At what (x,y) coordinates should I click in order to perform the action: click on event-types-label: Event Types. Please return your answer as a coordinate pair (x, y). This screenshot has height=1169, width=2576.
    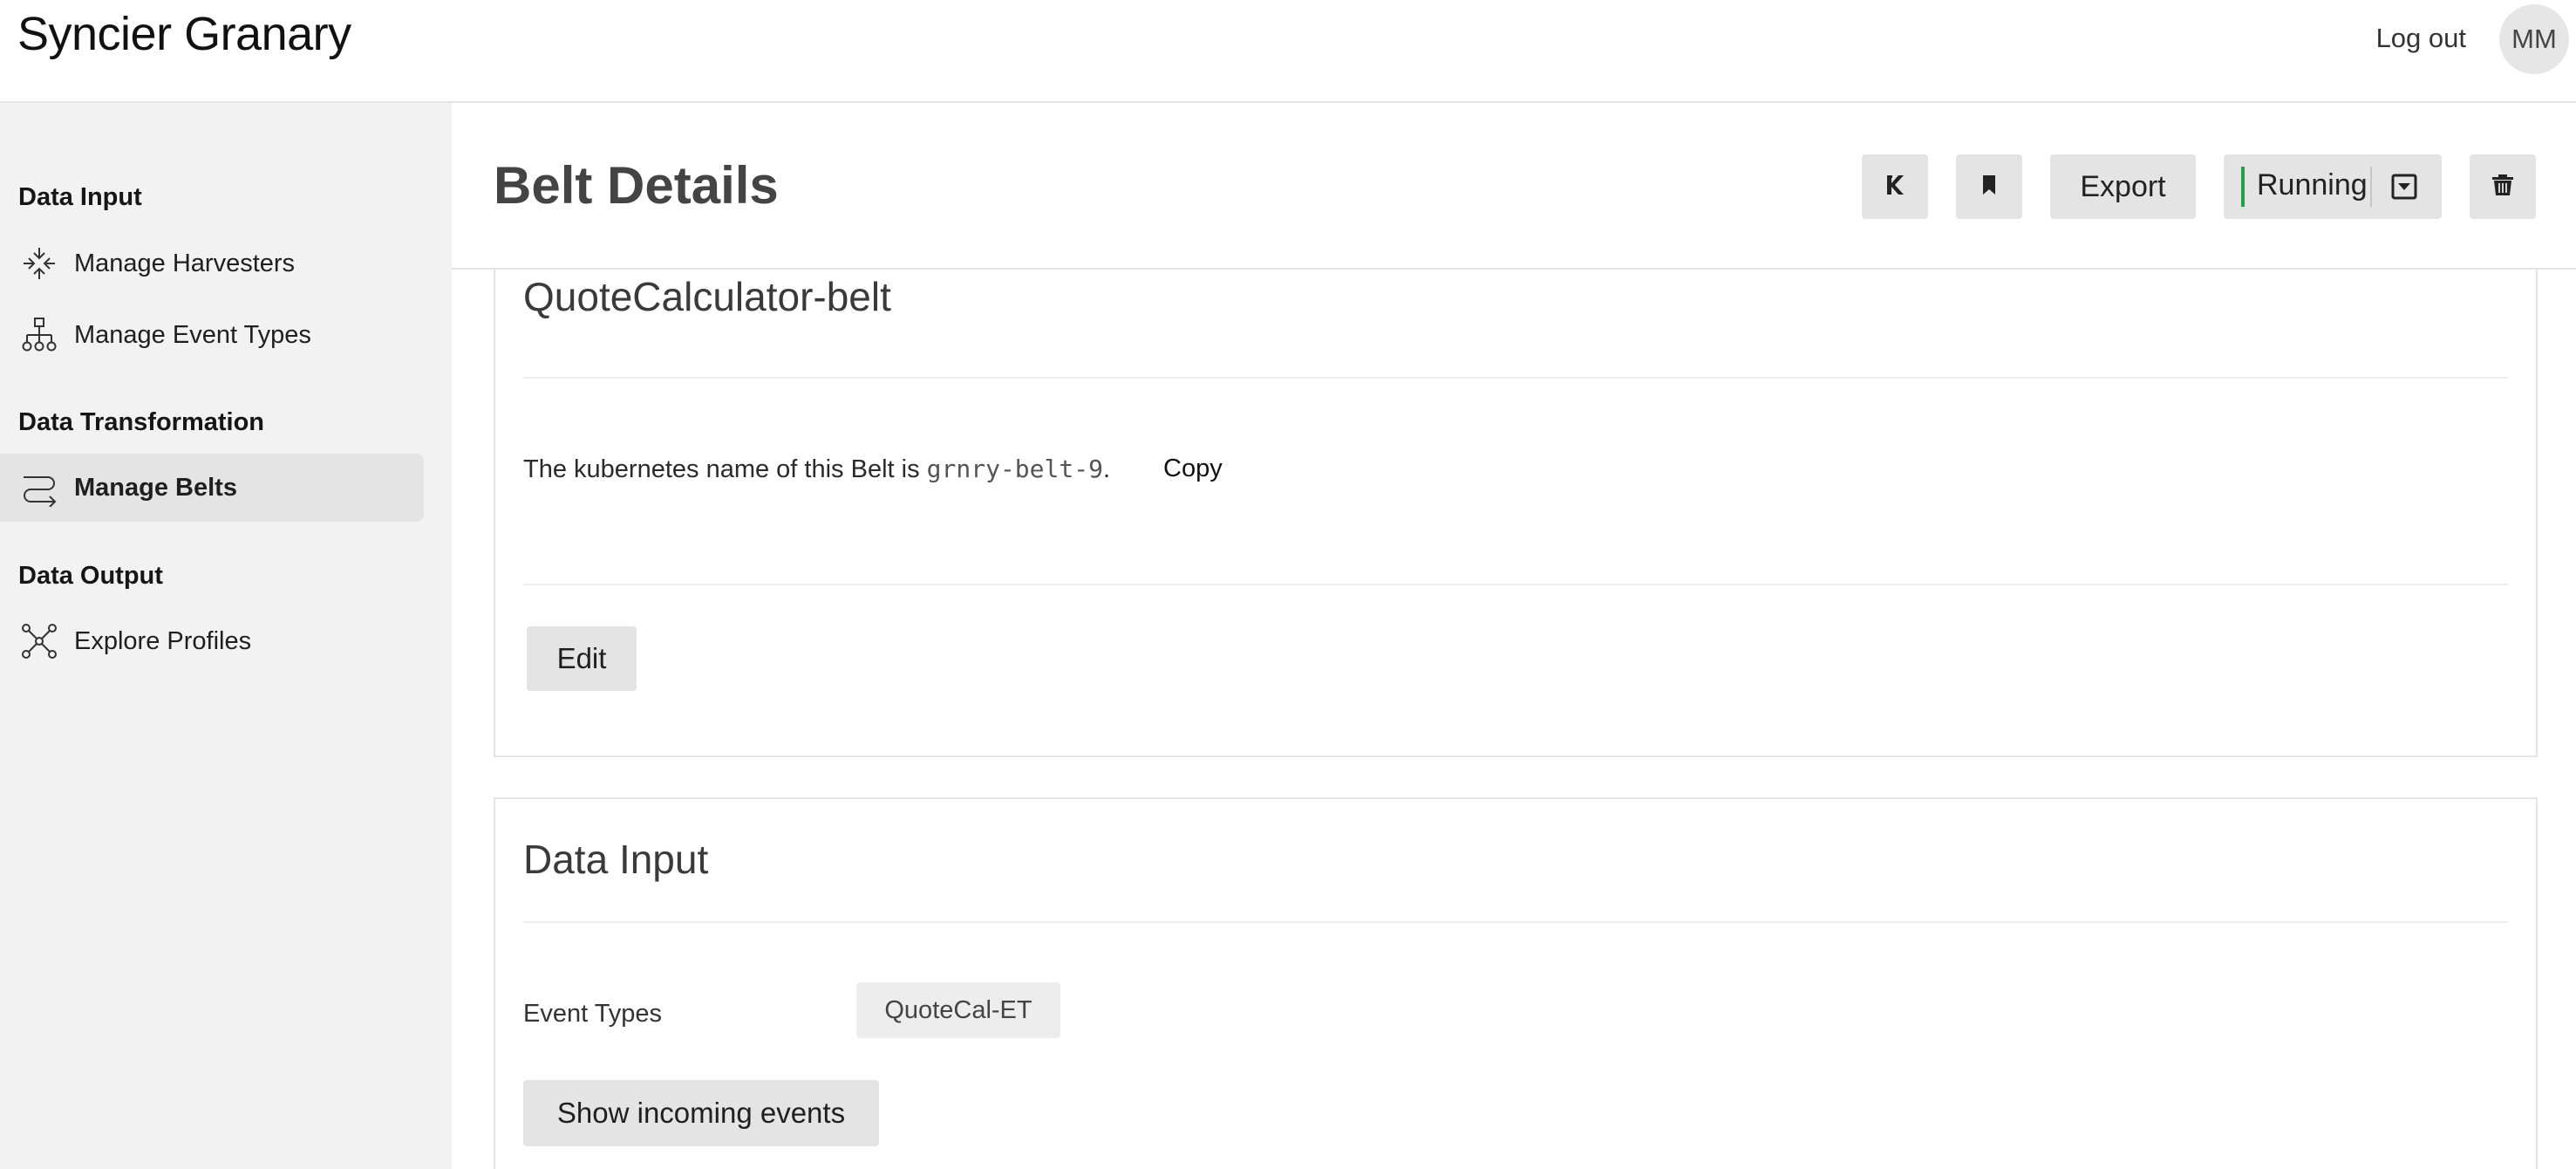
    Looking at the image, I should click on (593, 1014).